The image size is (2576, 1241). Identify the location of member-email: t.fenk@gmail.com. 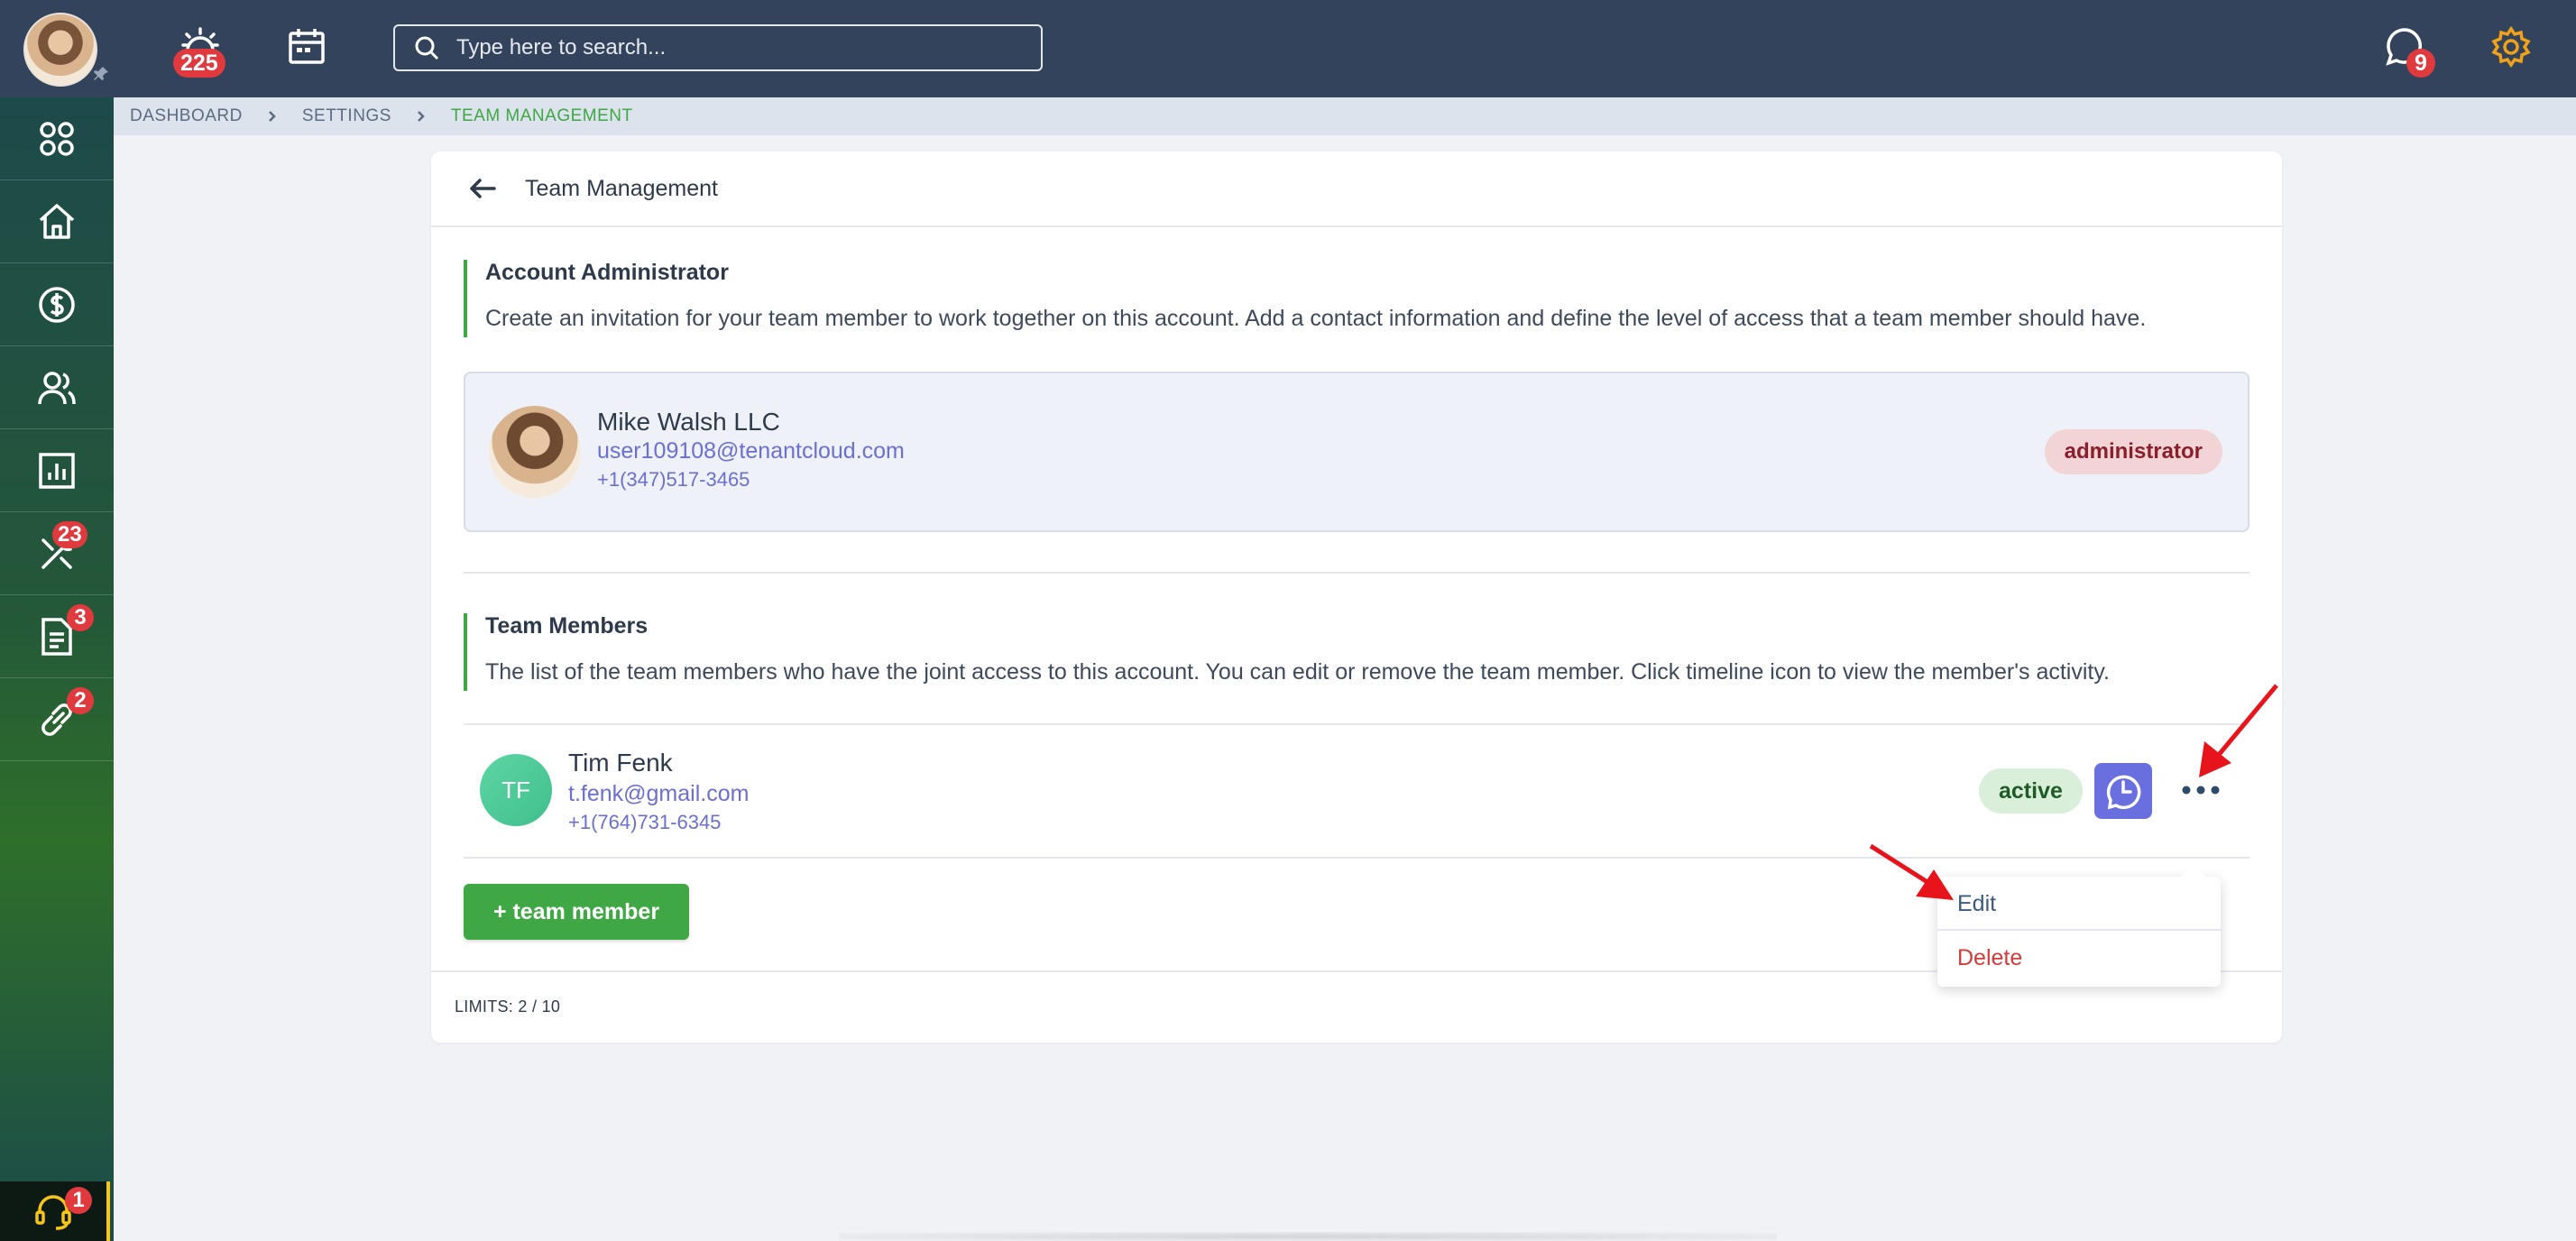
(658, 794).